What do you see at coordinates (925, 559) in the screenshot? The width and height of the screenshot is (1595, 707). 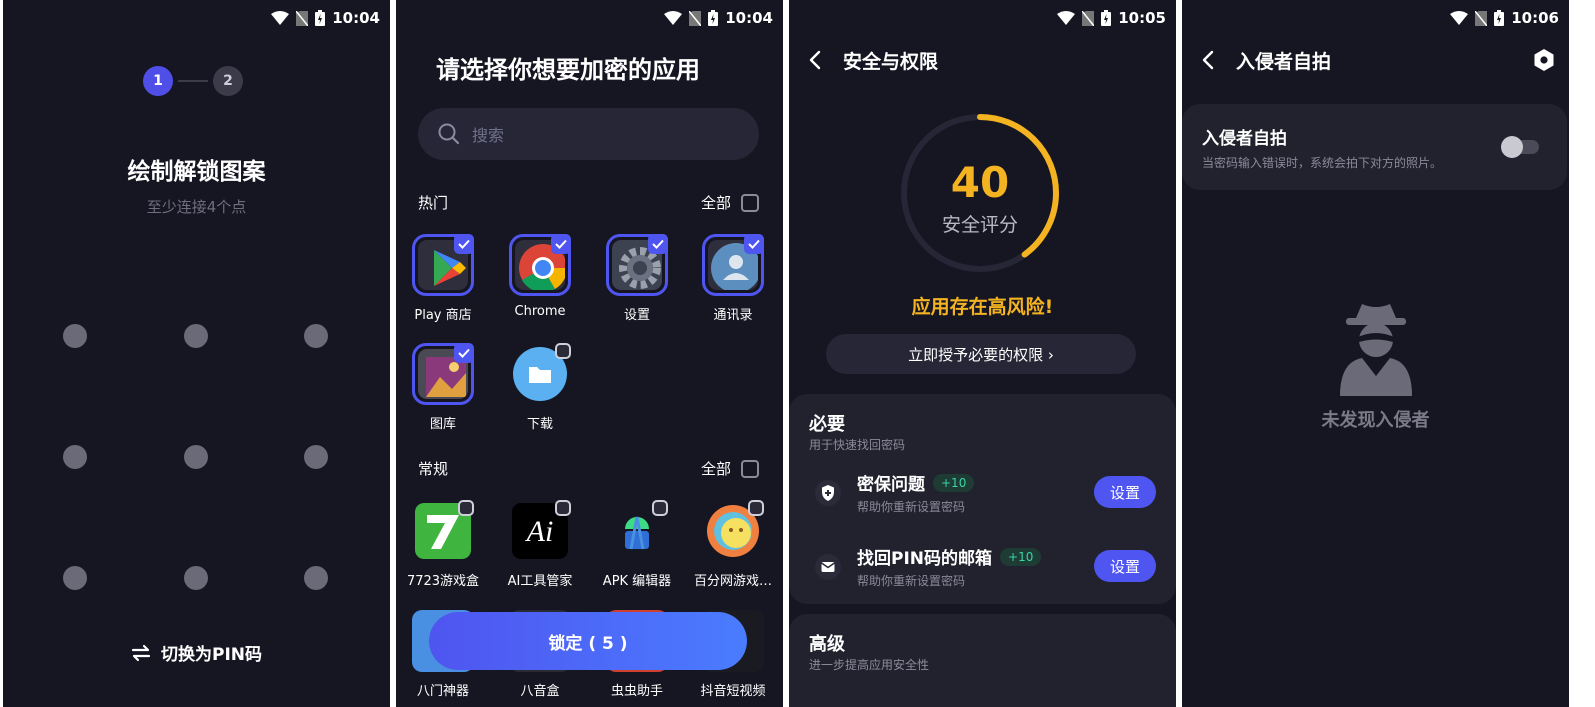 I see `item-name: 找回PIN码的邮箱` at bounding box center [925, 559].